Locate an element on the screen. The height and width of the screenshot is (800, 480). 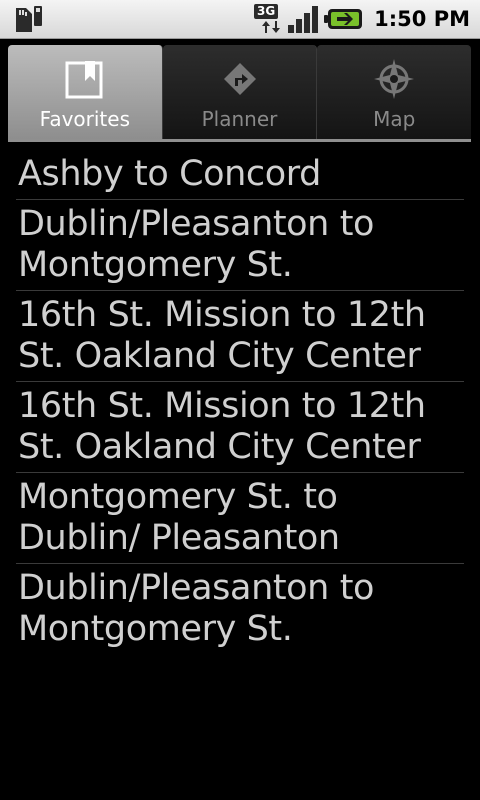
bookmark-icon is located at coordinates (84, 80).